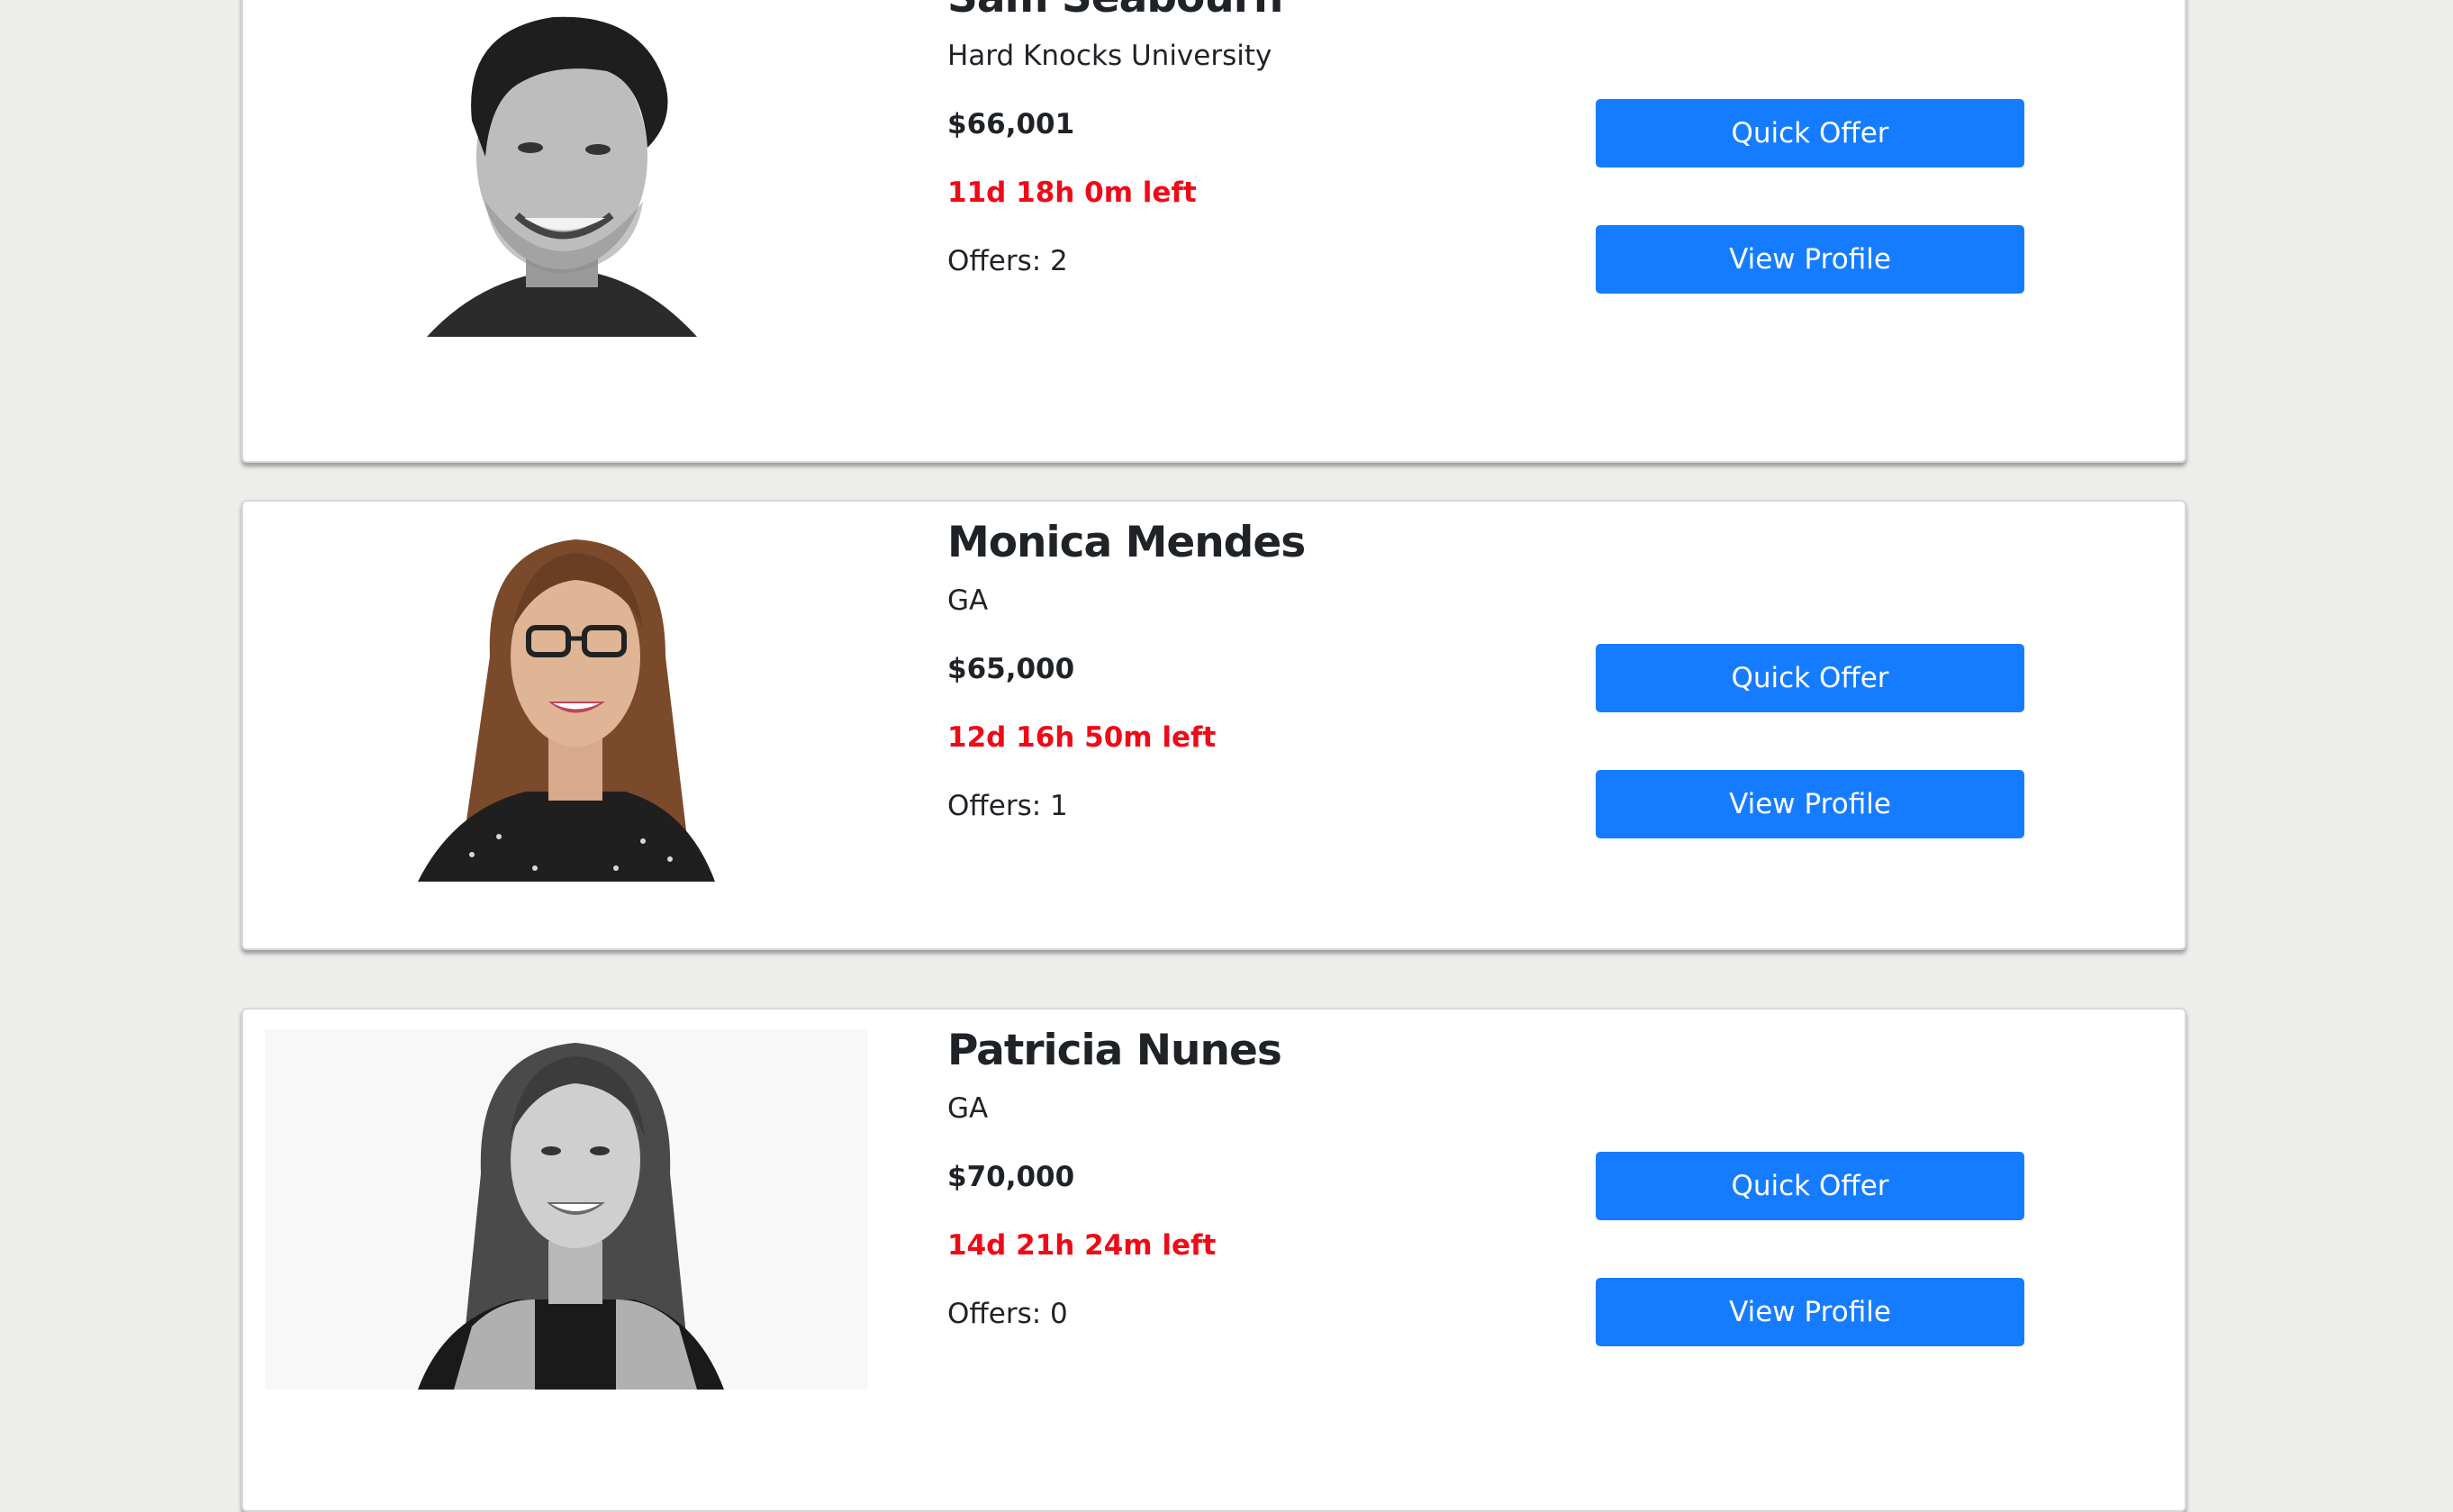  I want to click on candidate-salary: $66,001, so click(1011, 124).